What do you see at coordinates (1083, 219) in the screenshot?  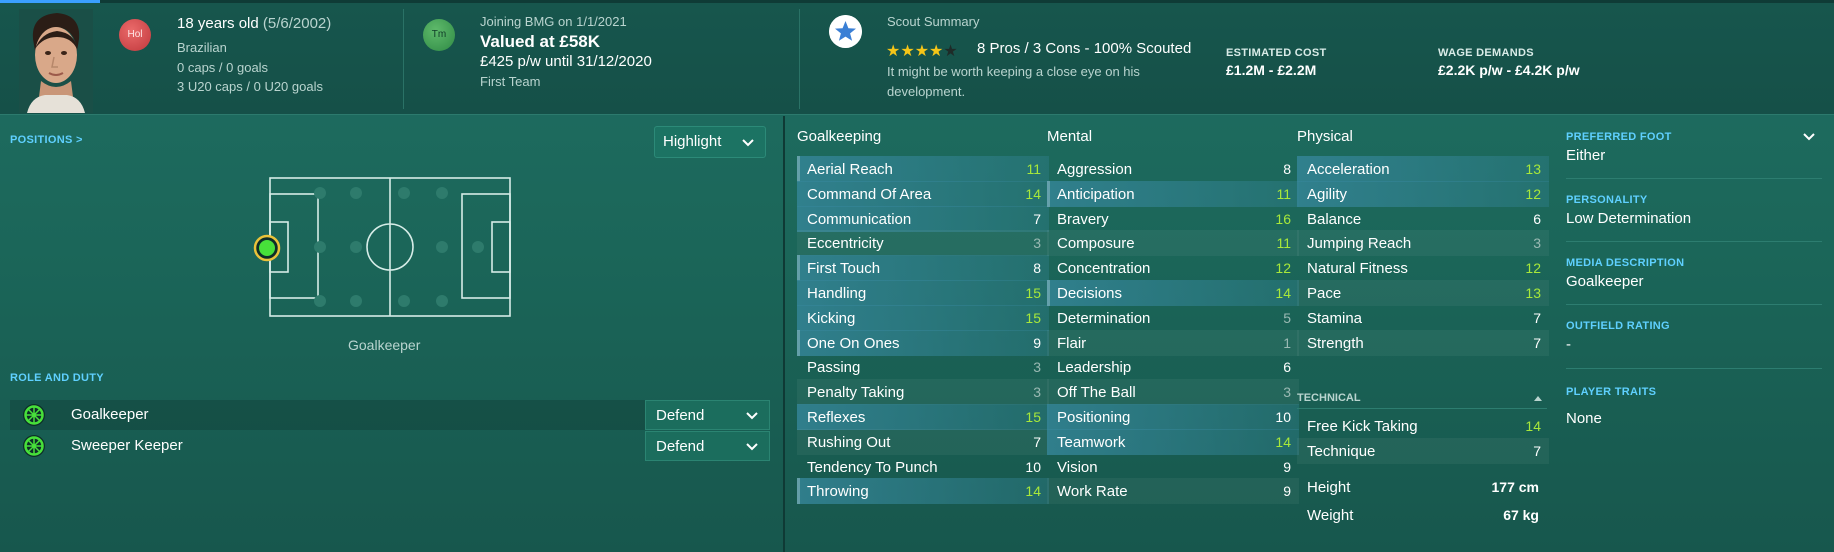 I see `attribute-name: Bravery` at bounding box center [1083, 219].